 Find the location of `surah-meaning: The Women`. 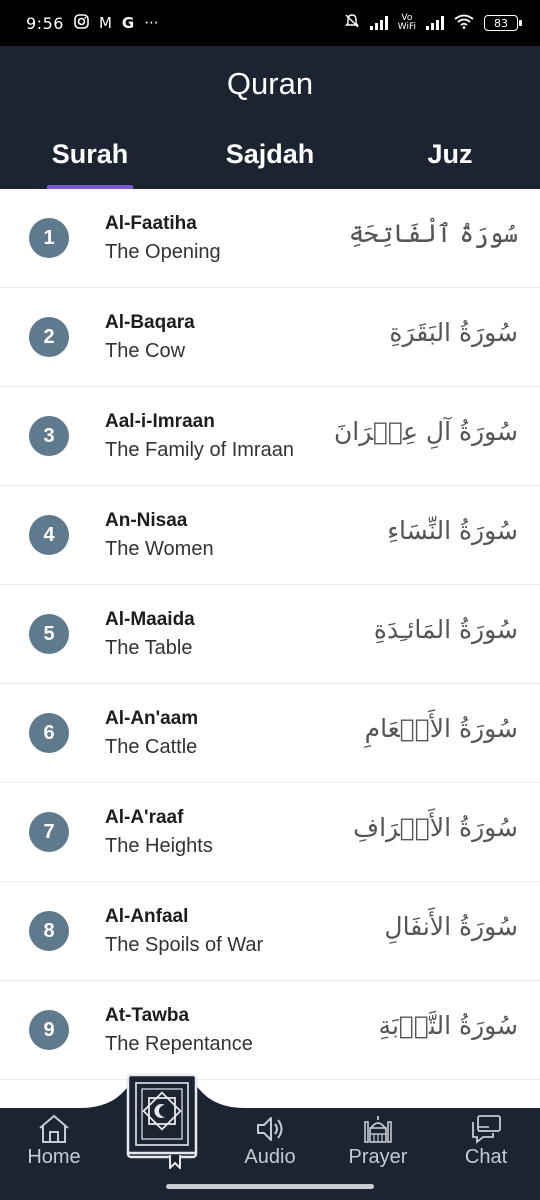

surah-meaning: The Women is located at coordinates (159, 549).